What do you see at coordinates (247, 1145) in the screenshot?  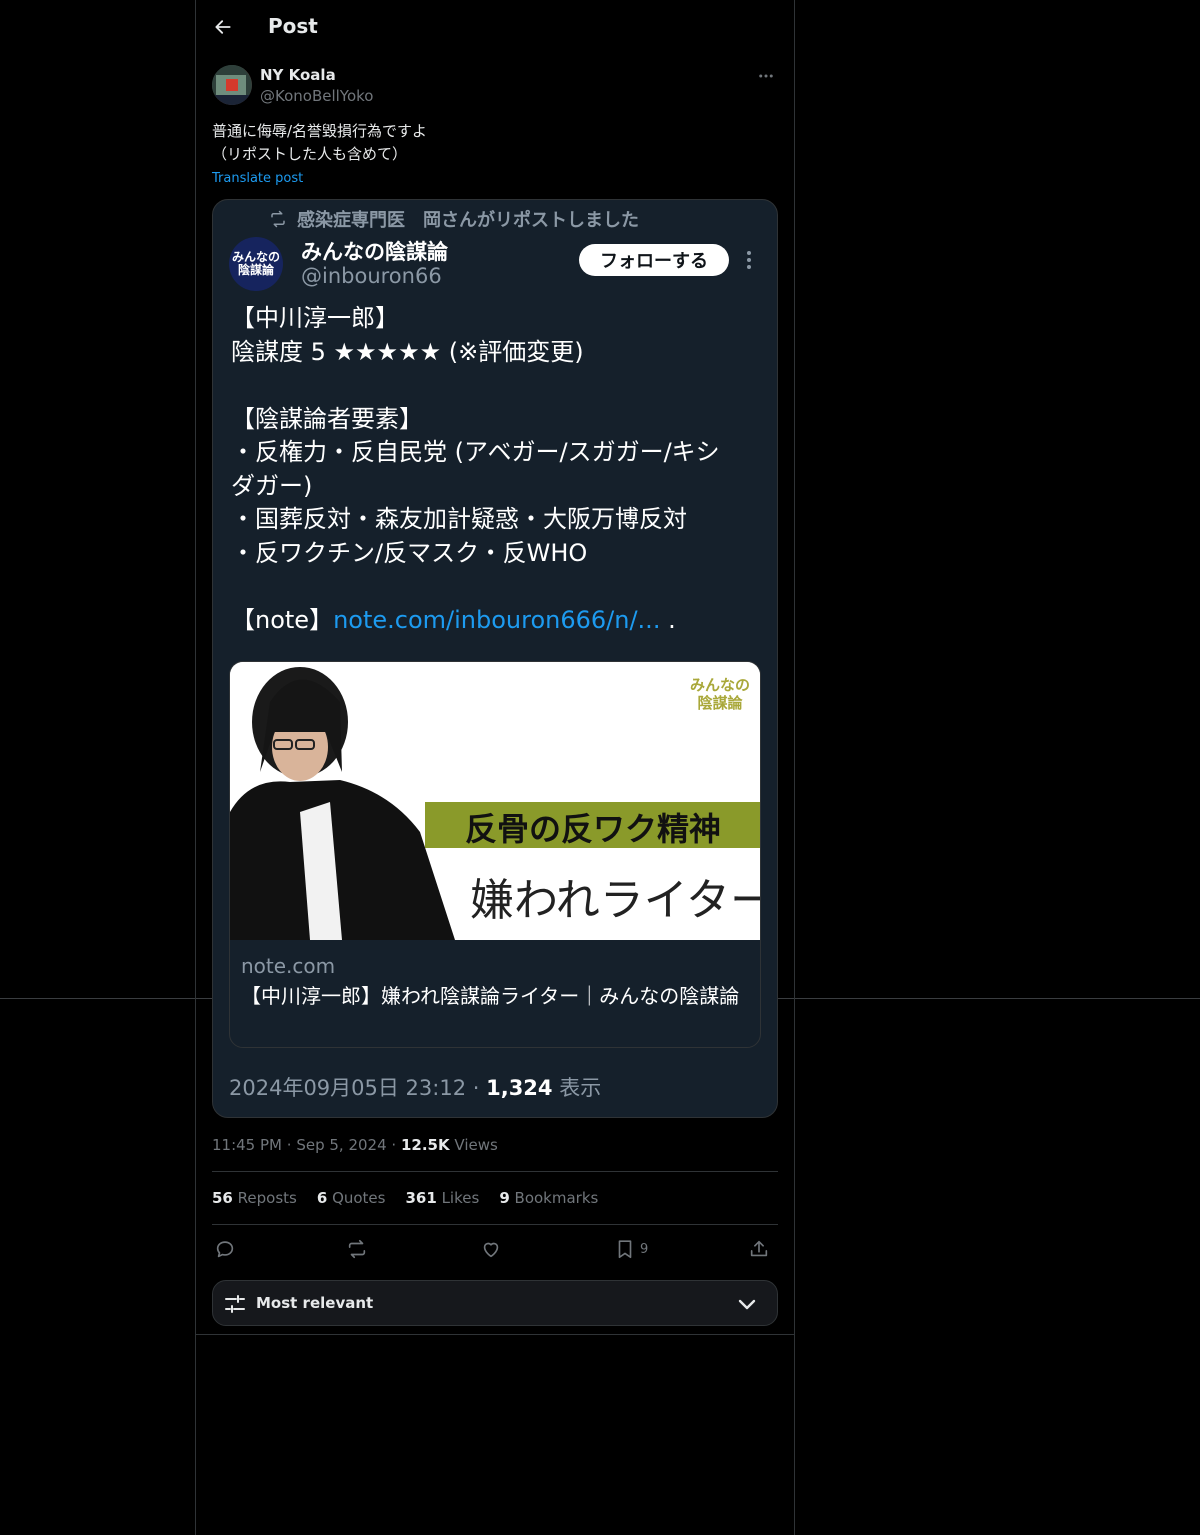 I see `post-time: 11:45 PM` at bounding box center [247, 1145].